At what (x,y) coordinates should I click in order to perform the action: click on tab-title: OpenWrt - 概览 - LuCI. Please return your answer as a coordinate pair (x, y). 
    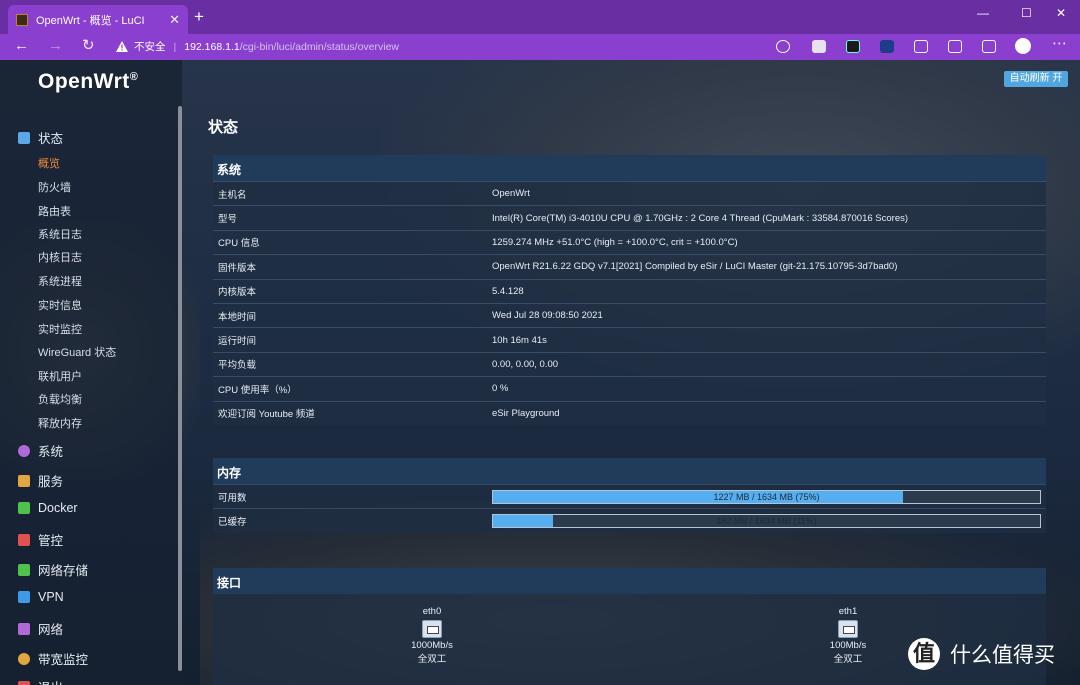
    Looking at the image, I should click on (90, 20).